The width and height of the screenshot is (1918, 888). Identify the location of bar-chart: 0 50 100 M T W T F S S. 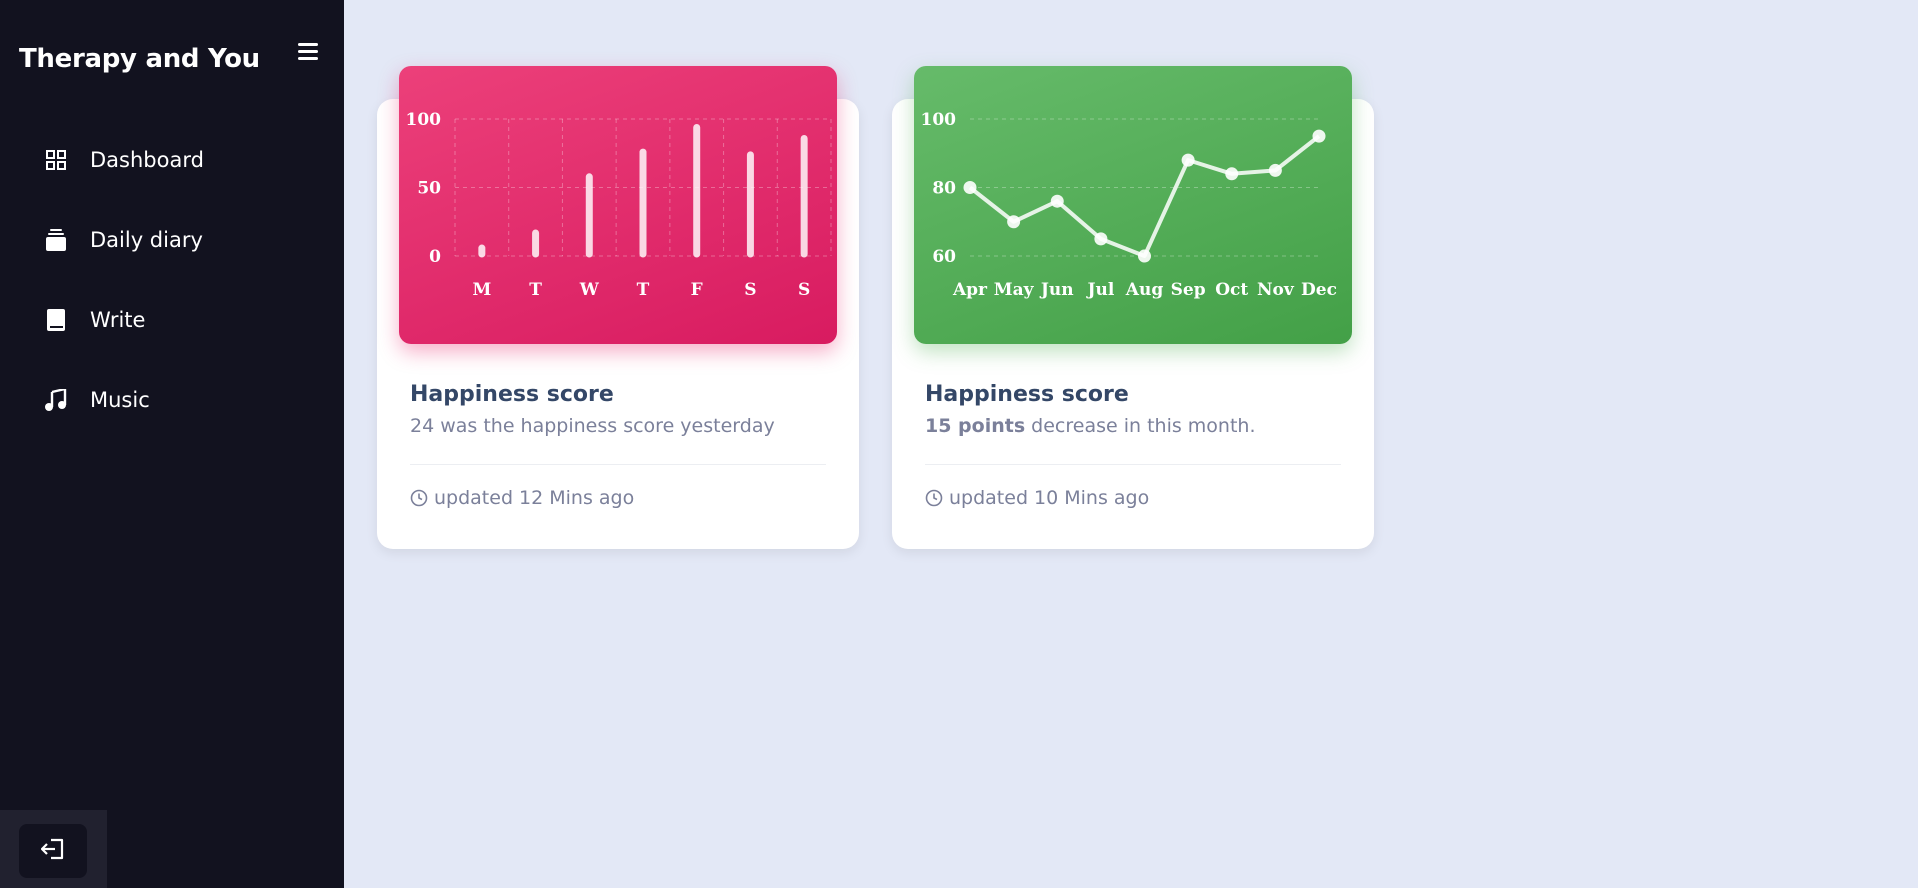
(618, 205).